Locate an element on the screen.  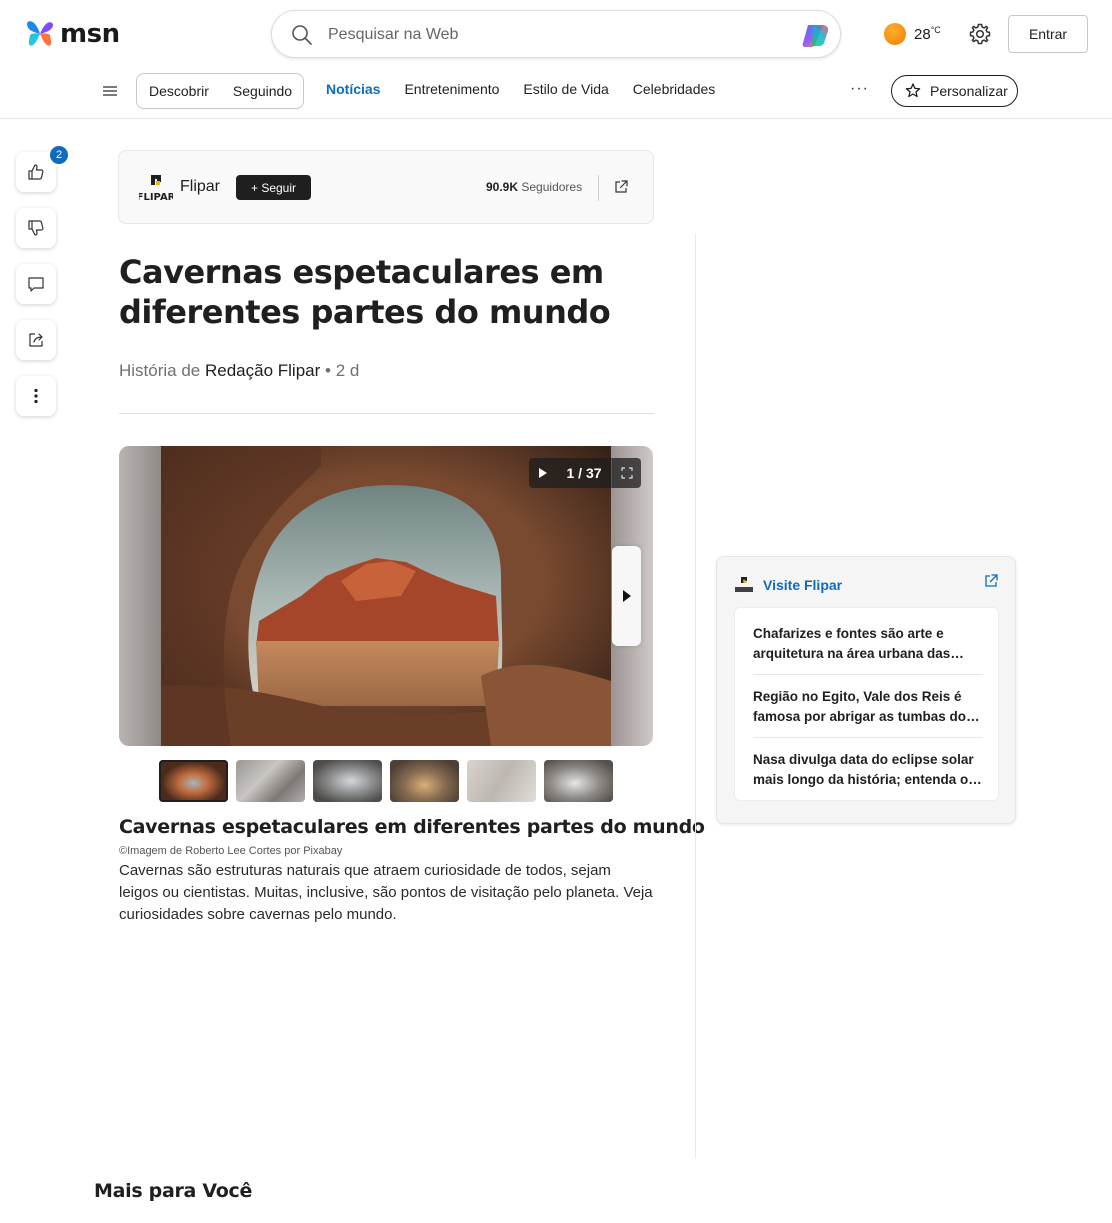
gallery-image is located at coordinates (386, 596).